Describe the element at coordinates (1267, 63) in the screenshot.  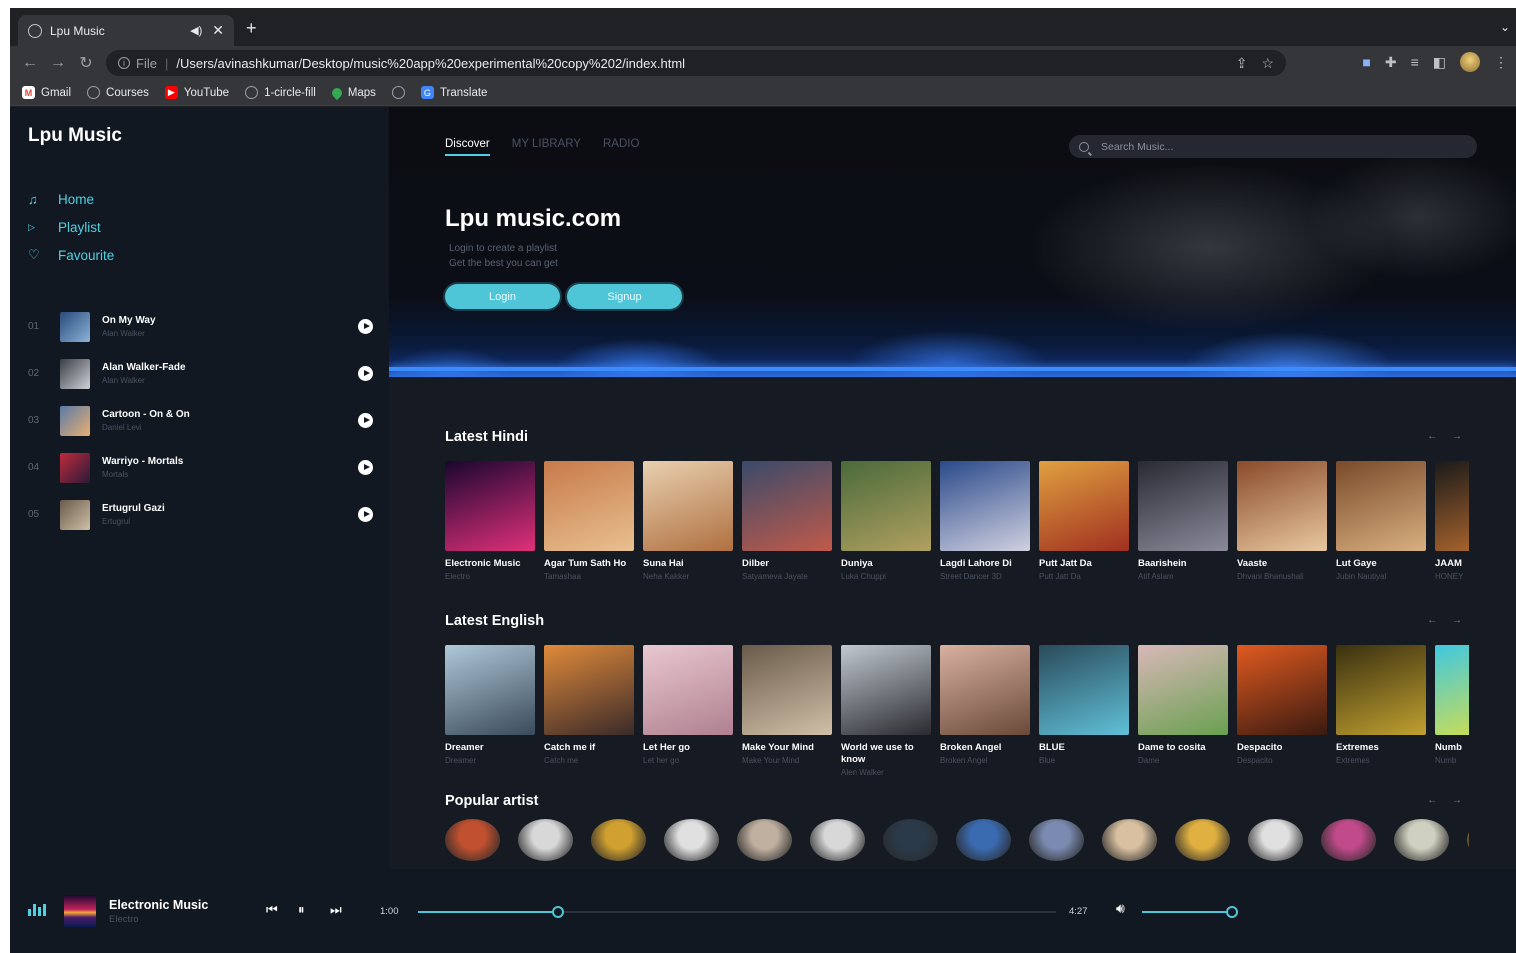
I see `bookmark-star-icon: ☆` at that location.